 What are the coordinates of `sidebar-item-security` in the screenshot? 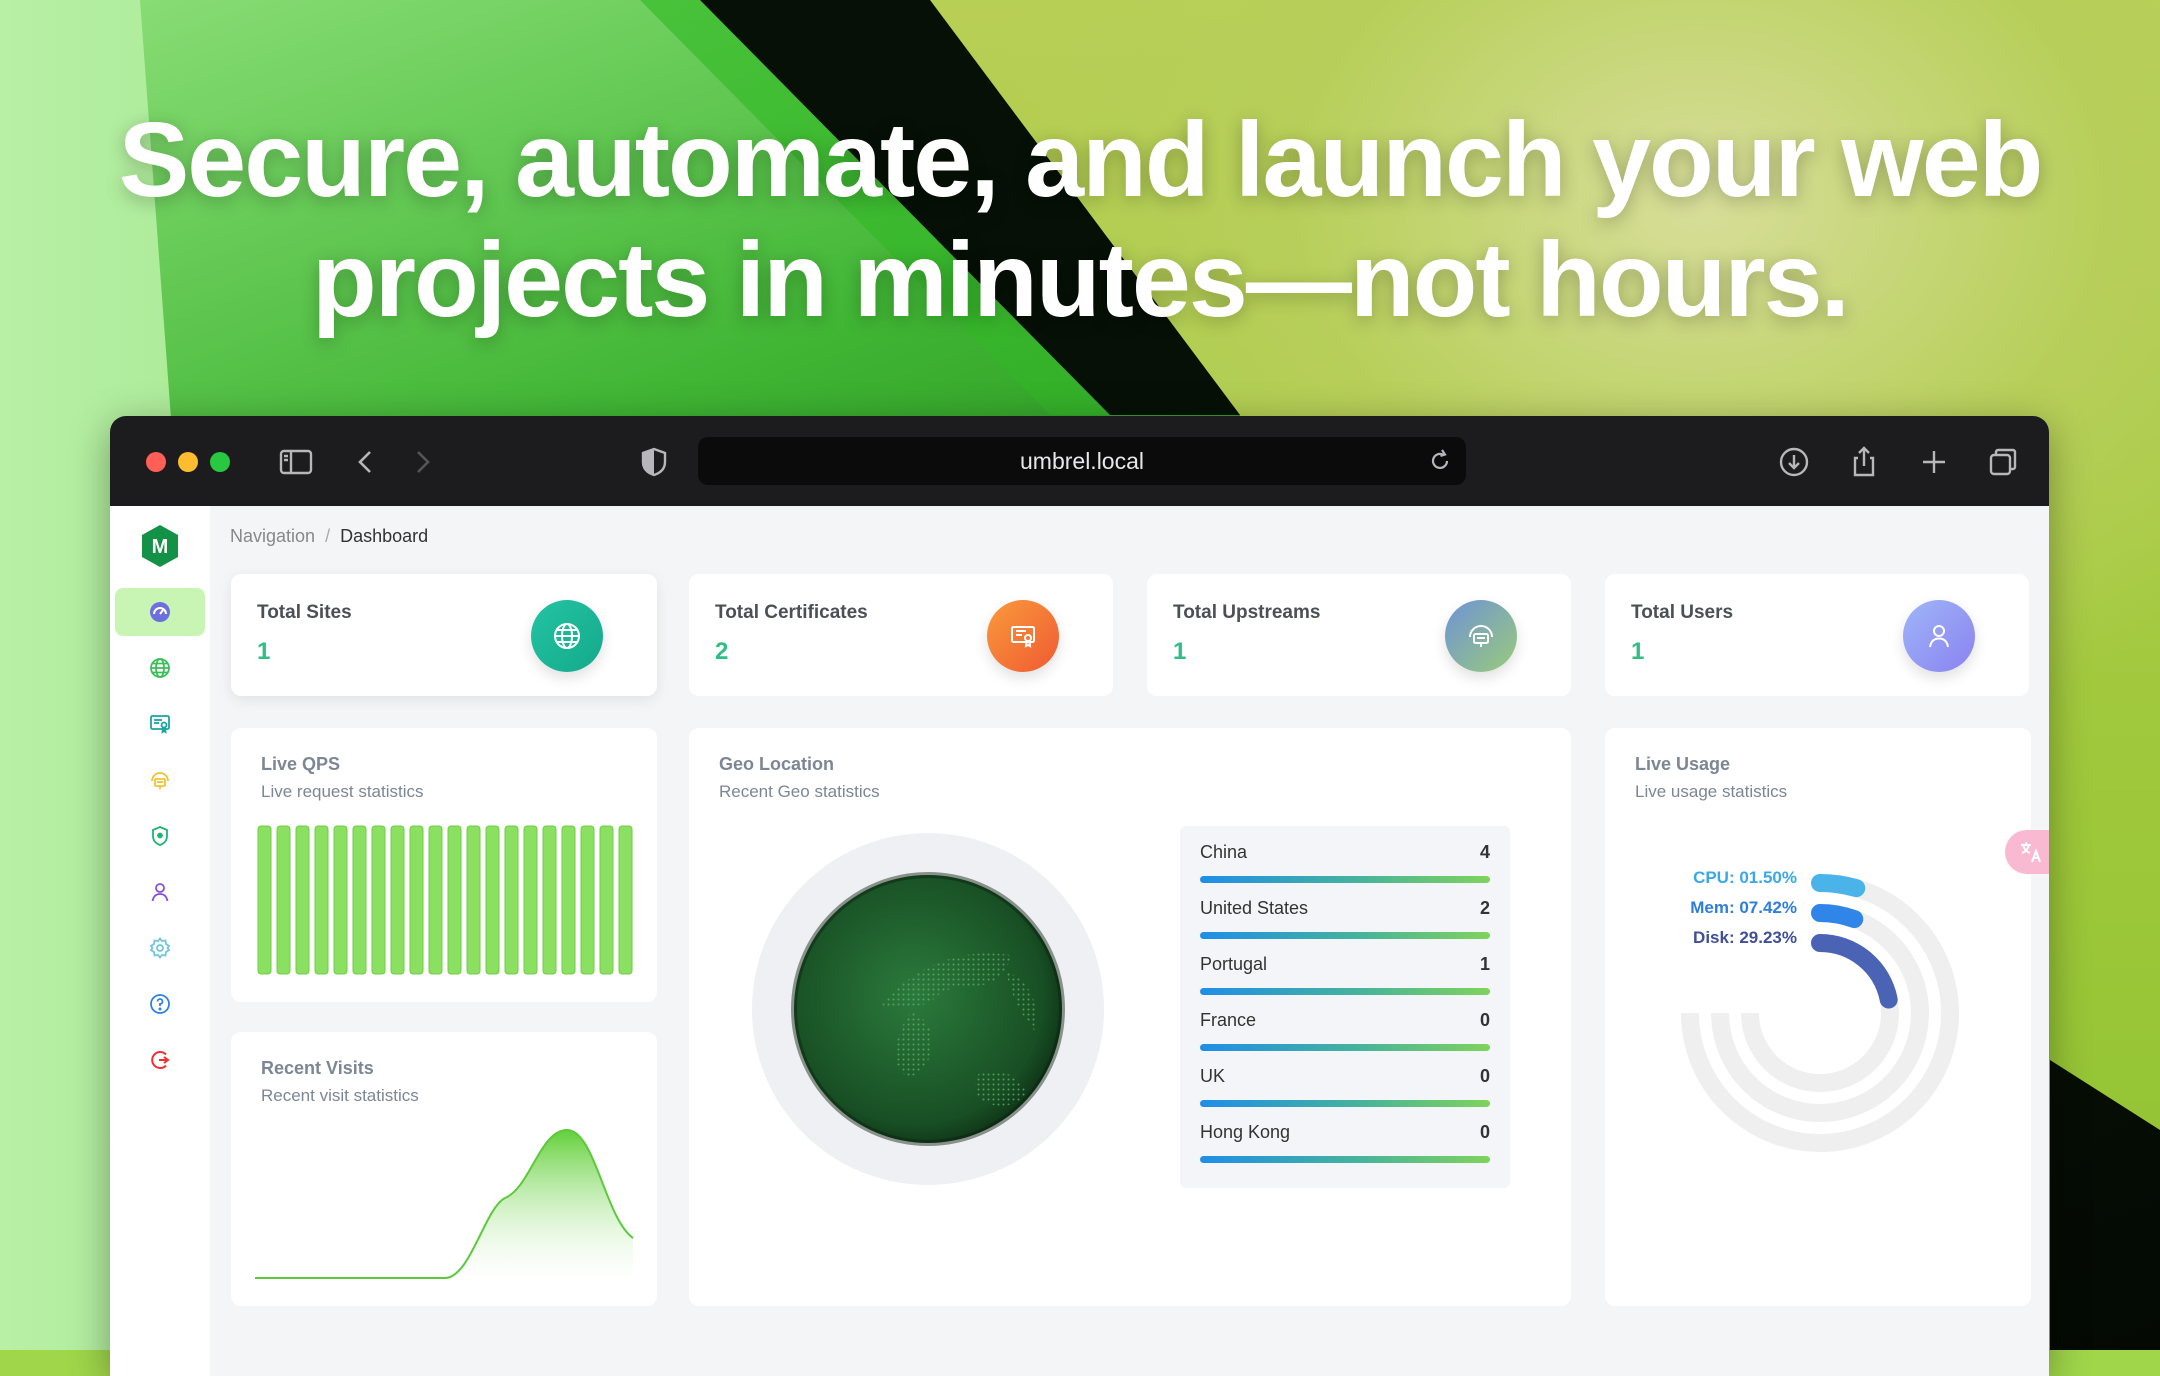 It's located at (160, 836).